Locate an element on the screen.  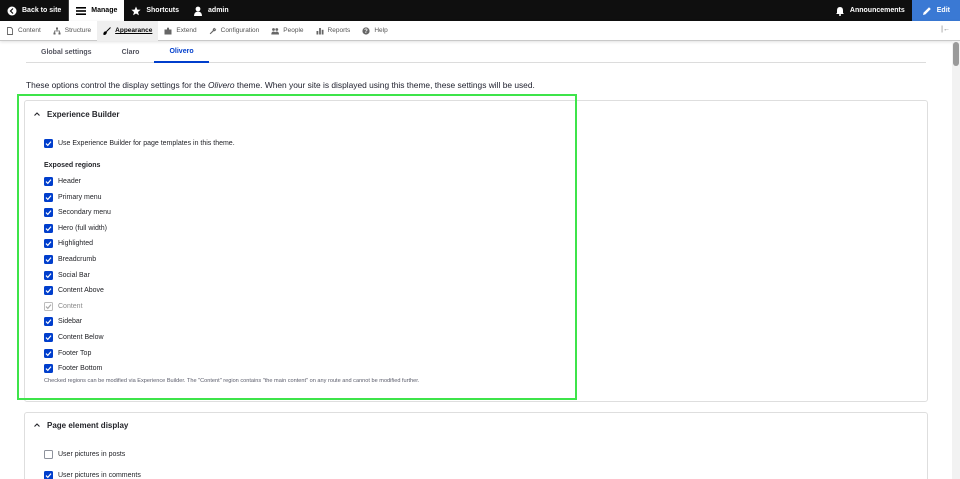
content-label: Content is located at coordinates (70, 306).